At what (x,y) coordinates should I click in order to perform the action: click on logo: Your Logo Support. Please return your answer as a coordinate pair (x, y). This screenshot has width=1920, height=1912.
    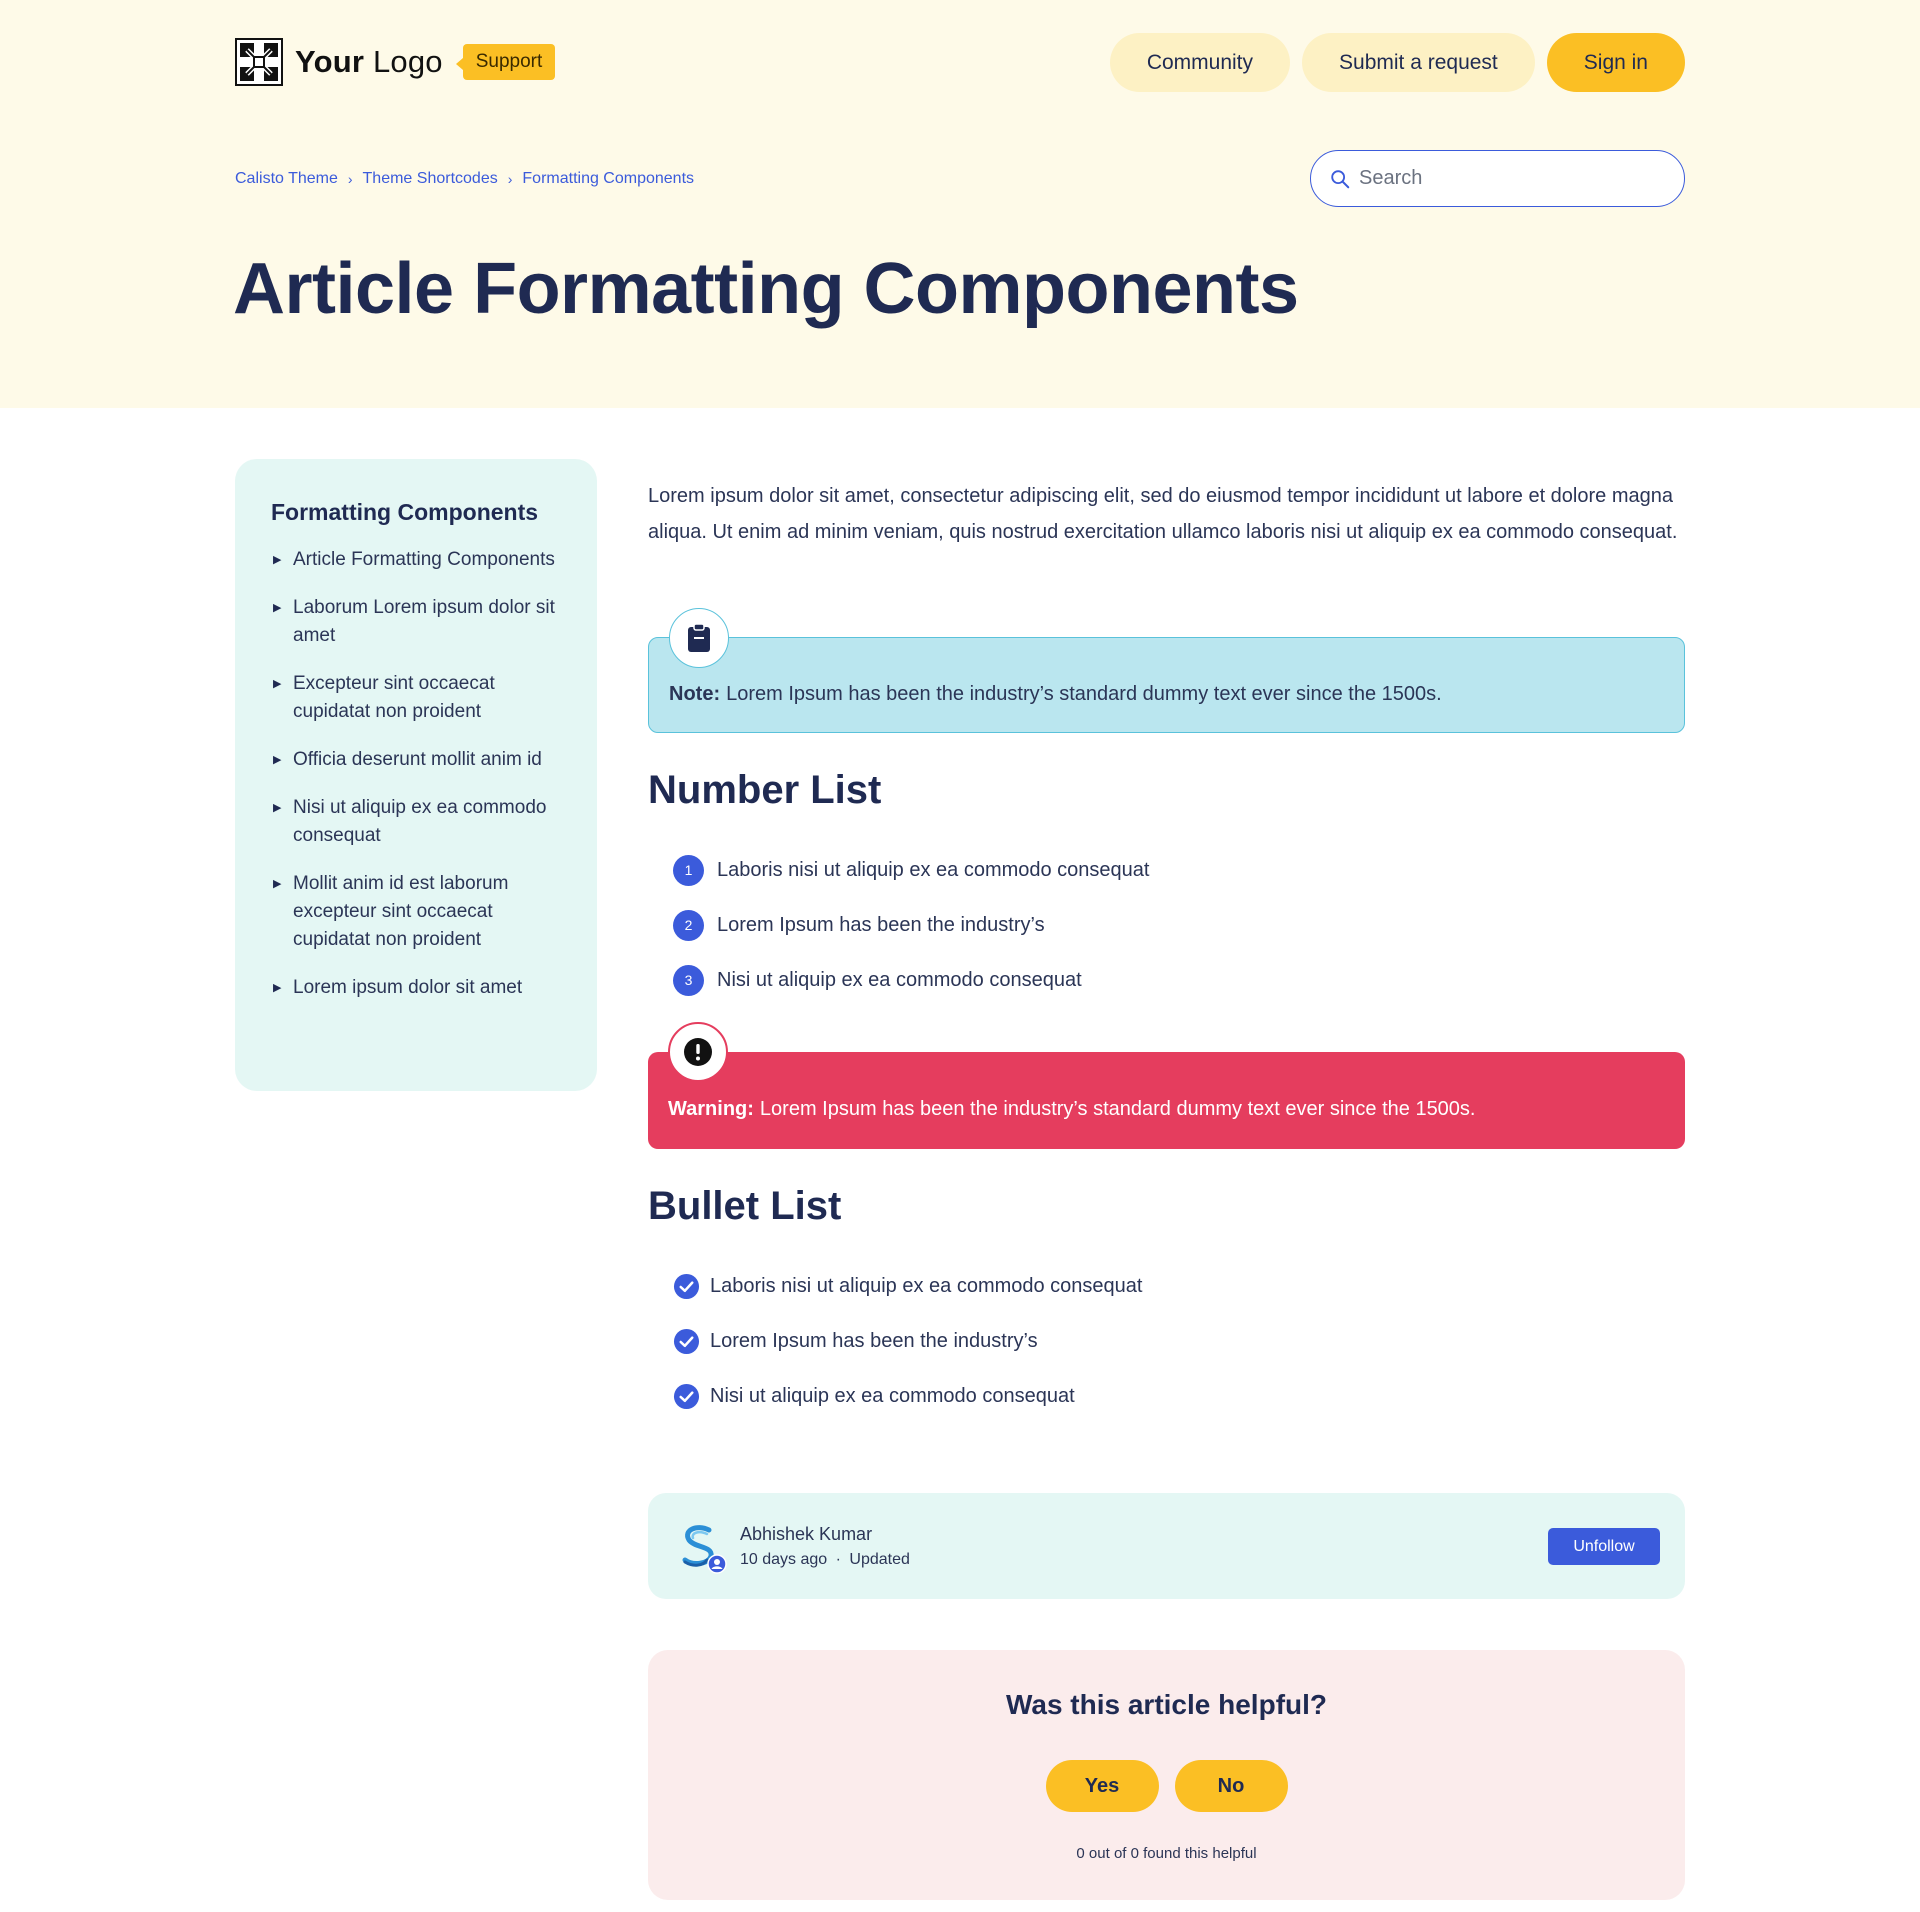
    Looking at the image, I should click on (395, 62).